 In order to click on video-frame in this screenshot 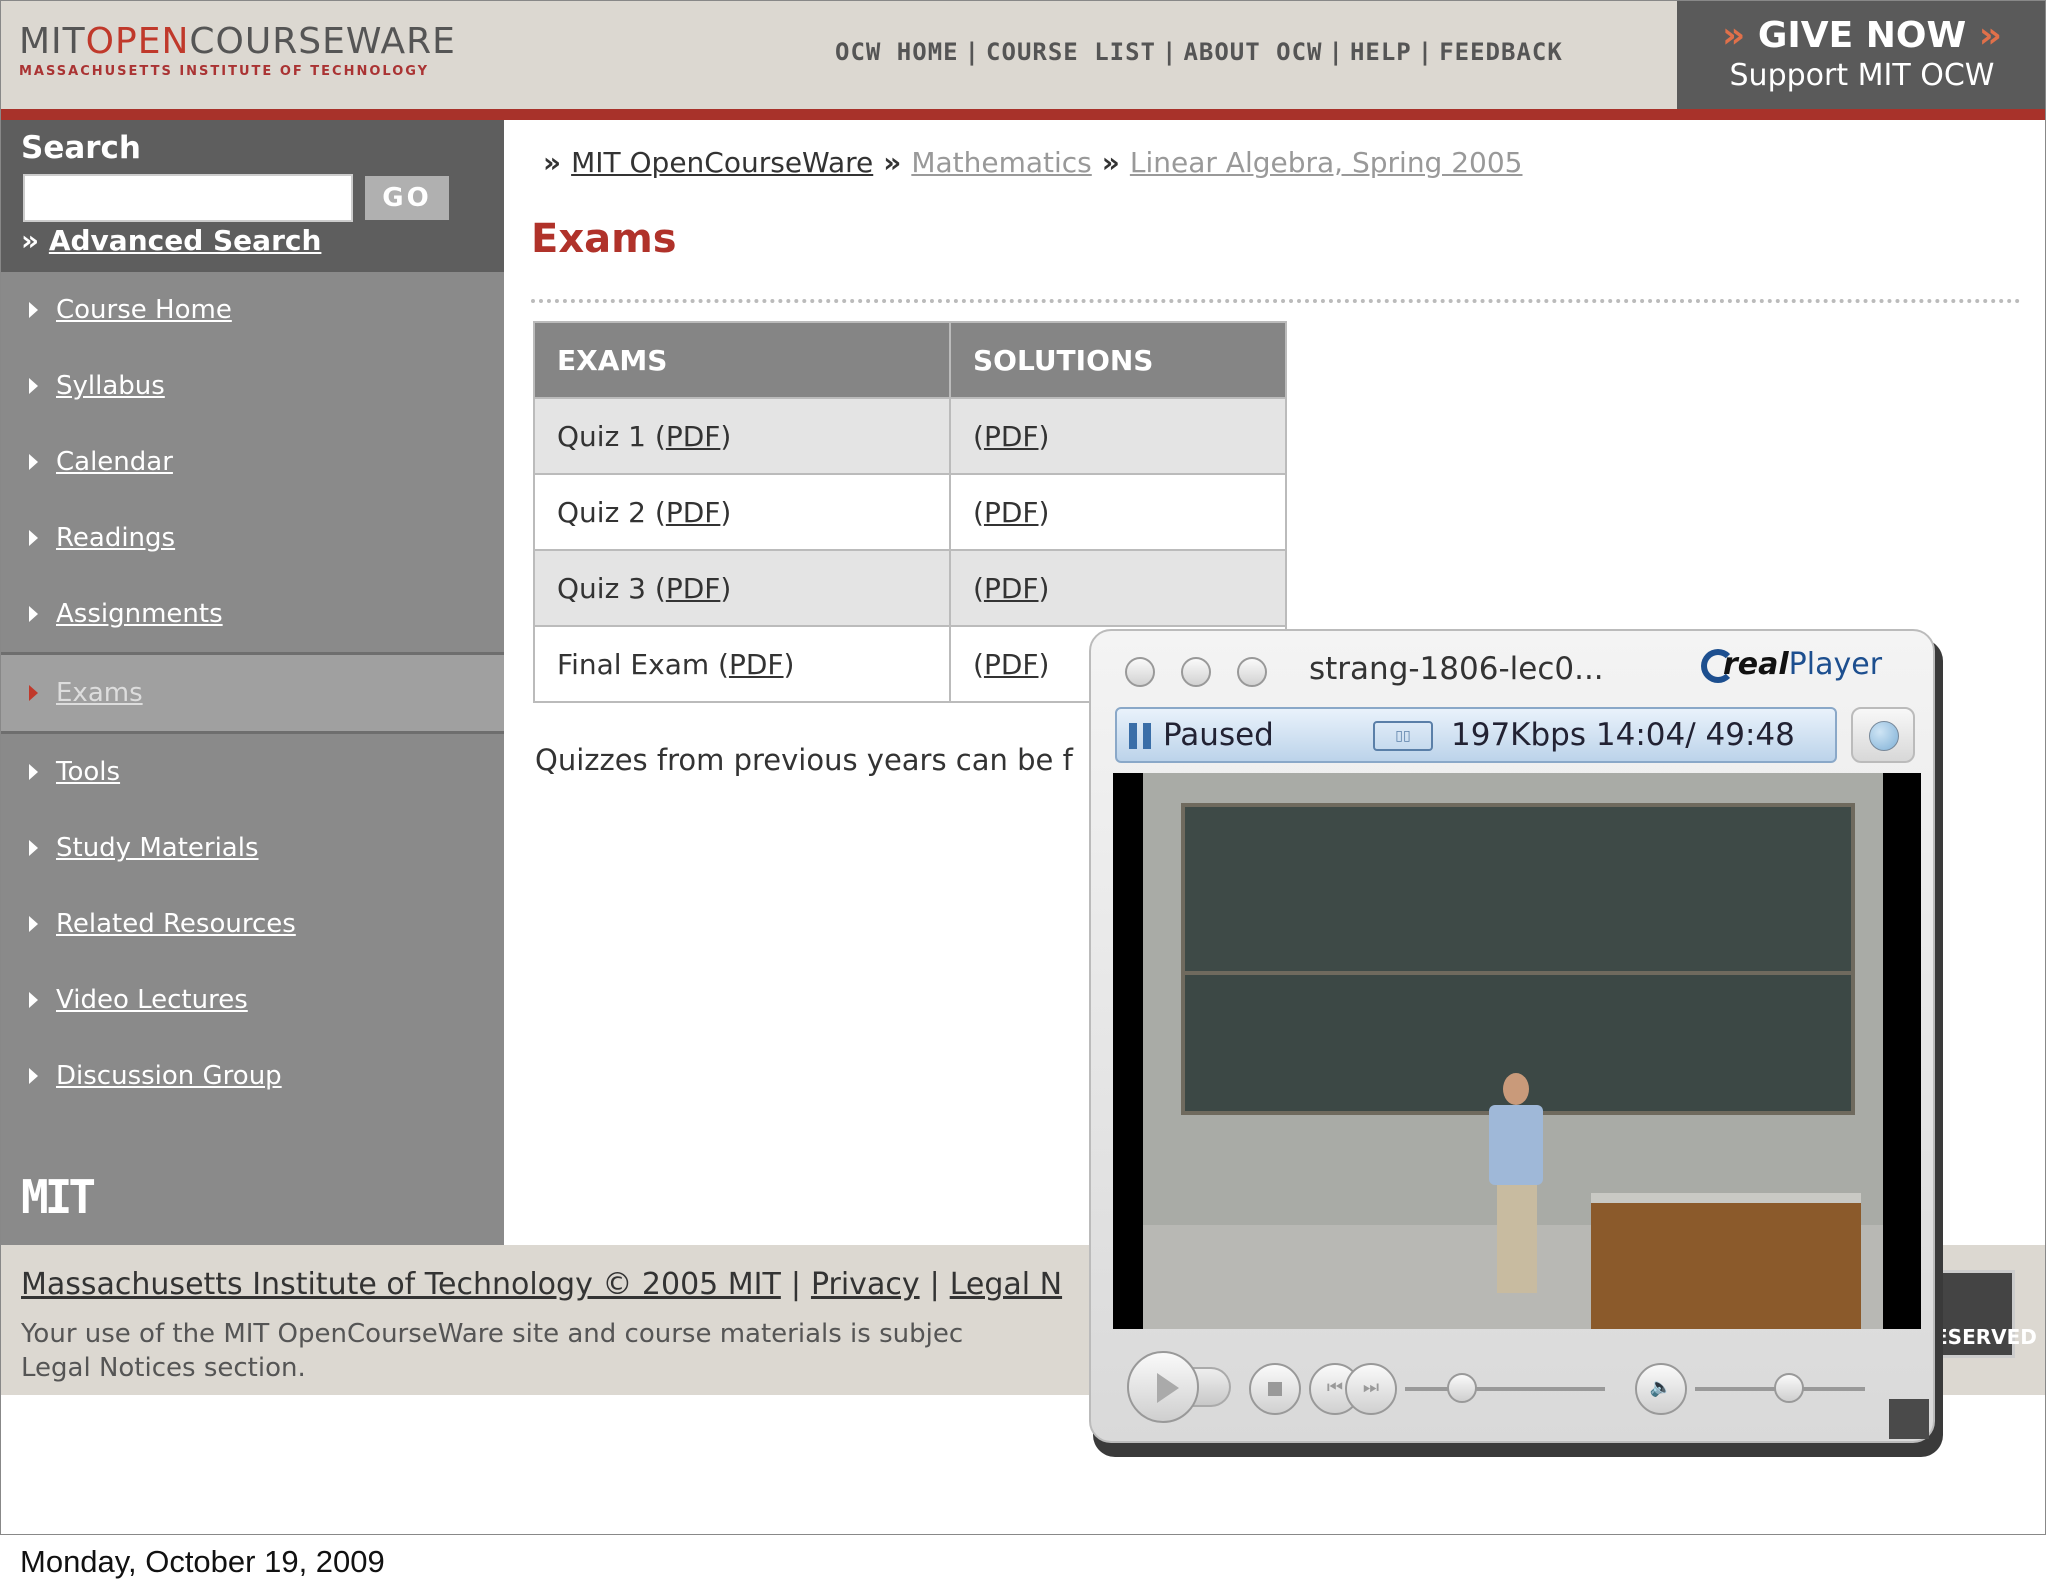, I will do `click(1517, 1051)`.